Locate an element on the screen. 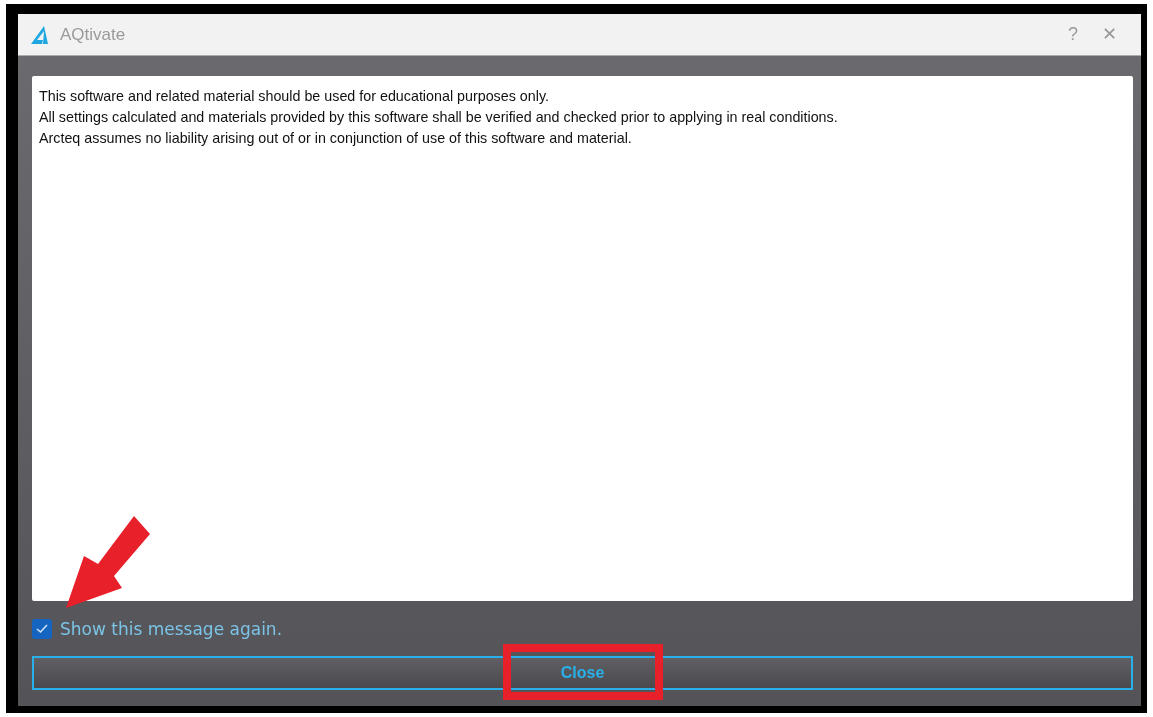  checkbox is located at coordinates (42, 629).